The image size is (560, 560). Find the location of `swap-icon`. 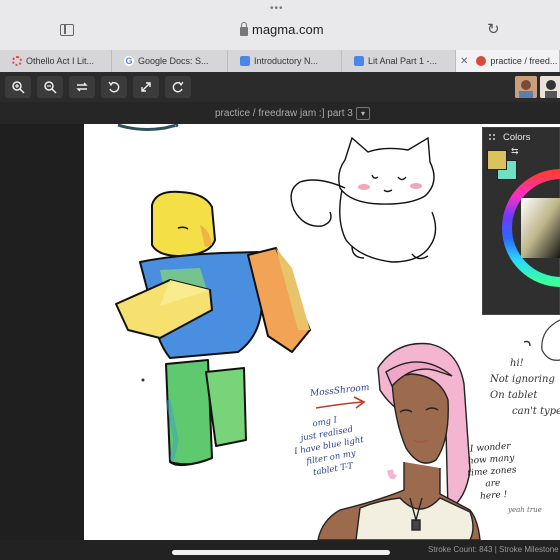

swap-icon is located at coordinates (82, 87).